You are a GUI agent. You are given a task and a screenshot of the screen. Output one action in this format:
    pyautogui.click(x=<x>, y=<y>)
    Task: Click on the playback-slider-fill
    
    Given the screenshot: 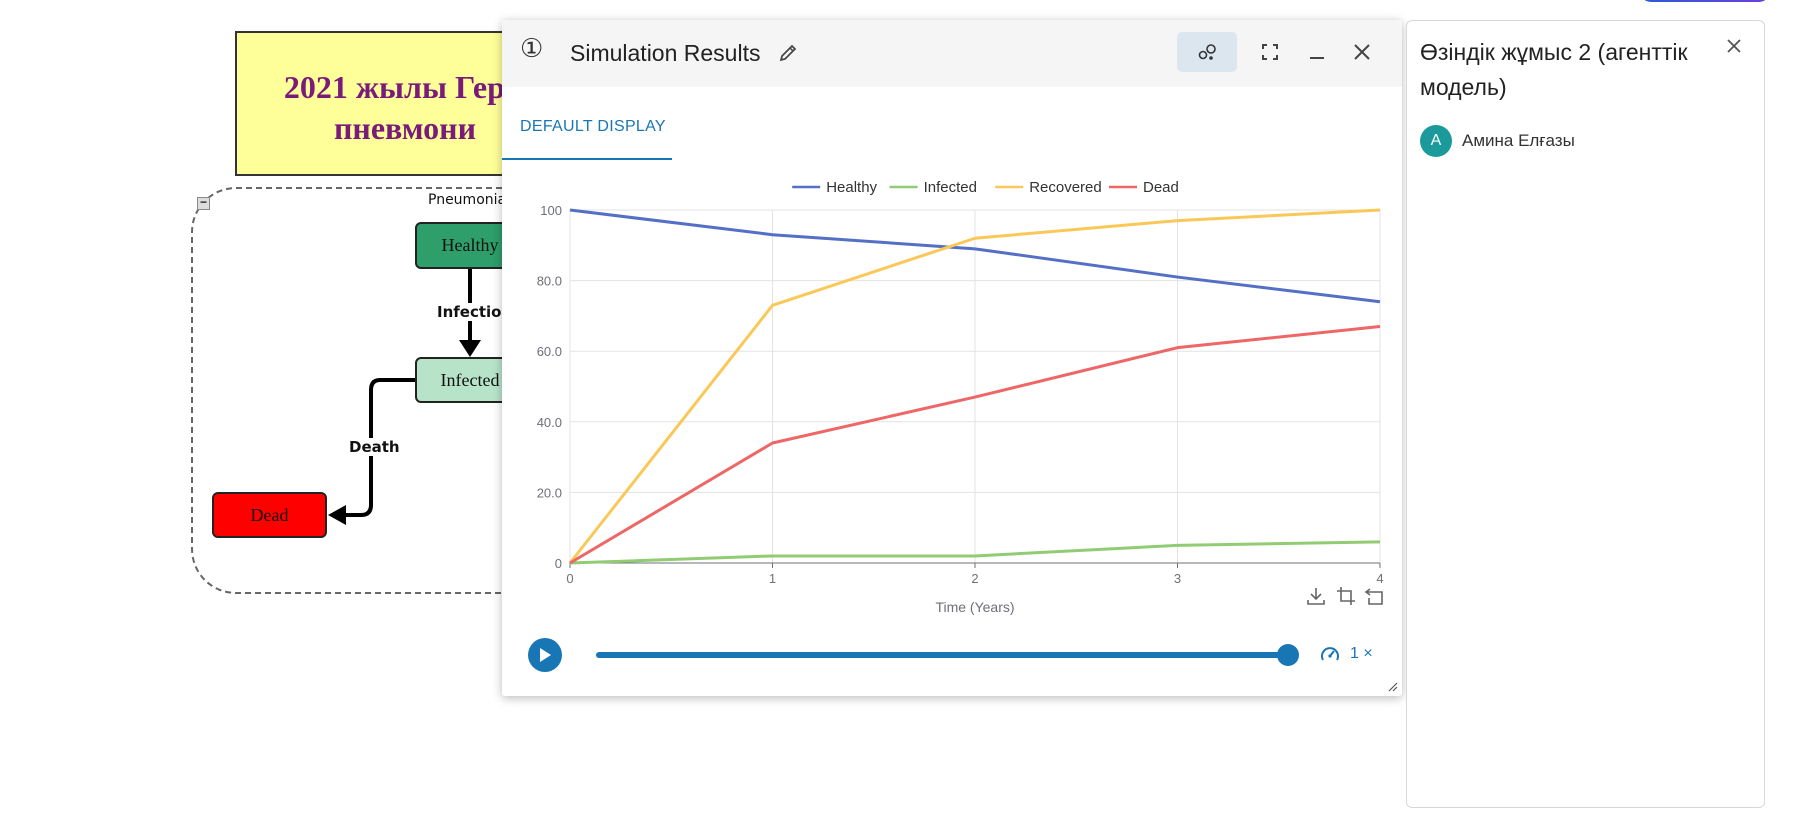 What is the action you would take?
    pyautogui.click(x=942, y=655)
    